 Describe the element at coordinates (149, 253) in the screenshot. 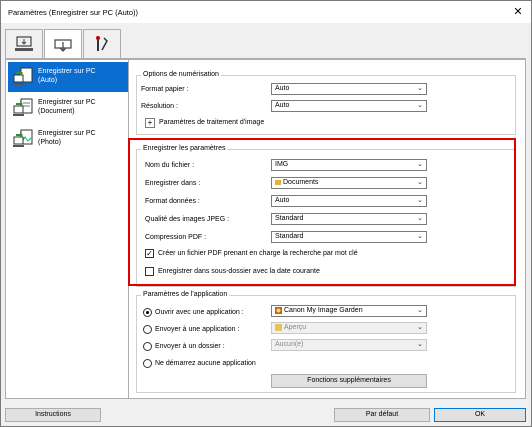

I see `searchable-pdf-checkbox: ✓` at that location.